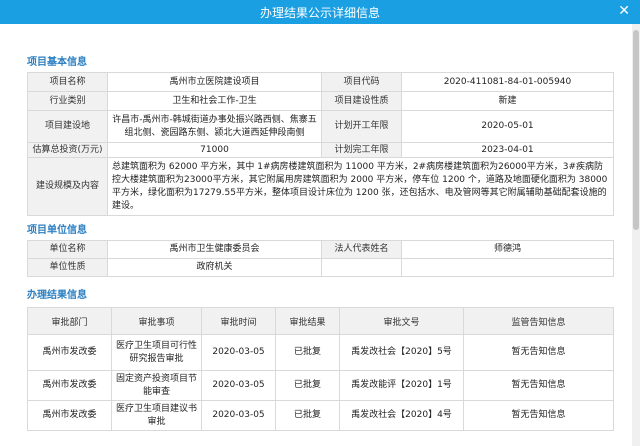  What do you see at coordinates (67, 150) in the screenshot?
I see `investment-label: 估算总投资(万元)` at bounding box center [67, 150].